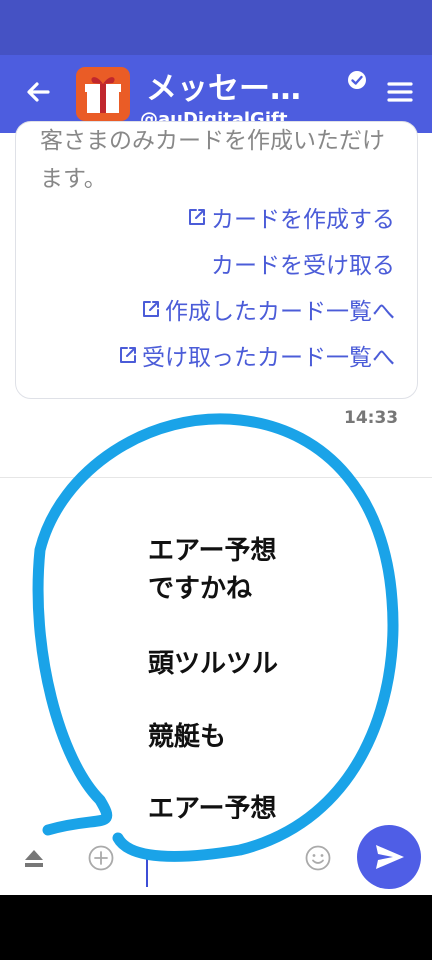  Describe the element at coordinates (34, 858) in the screenshot. I see `eject-icon` at that location.